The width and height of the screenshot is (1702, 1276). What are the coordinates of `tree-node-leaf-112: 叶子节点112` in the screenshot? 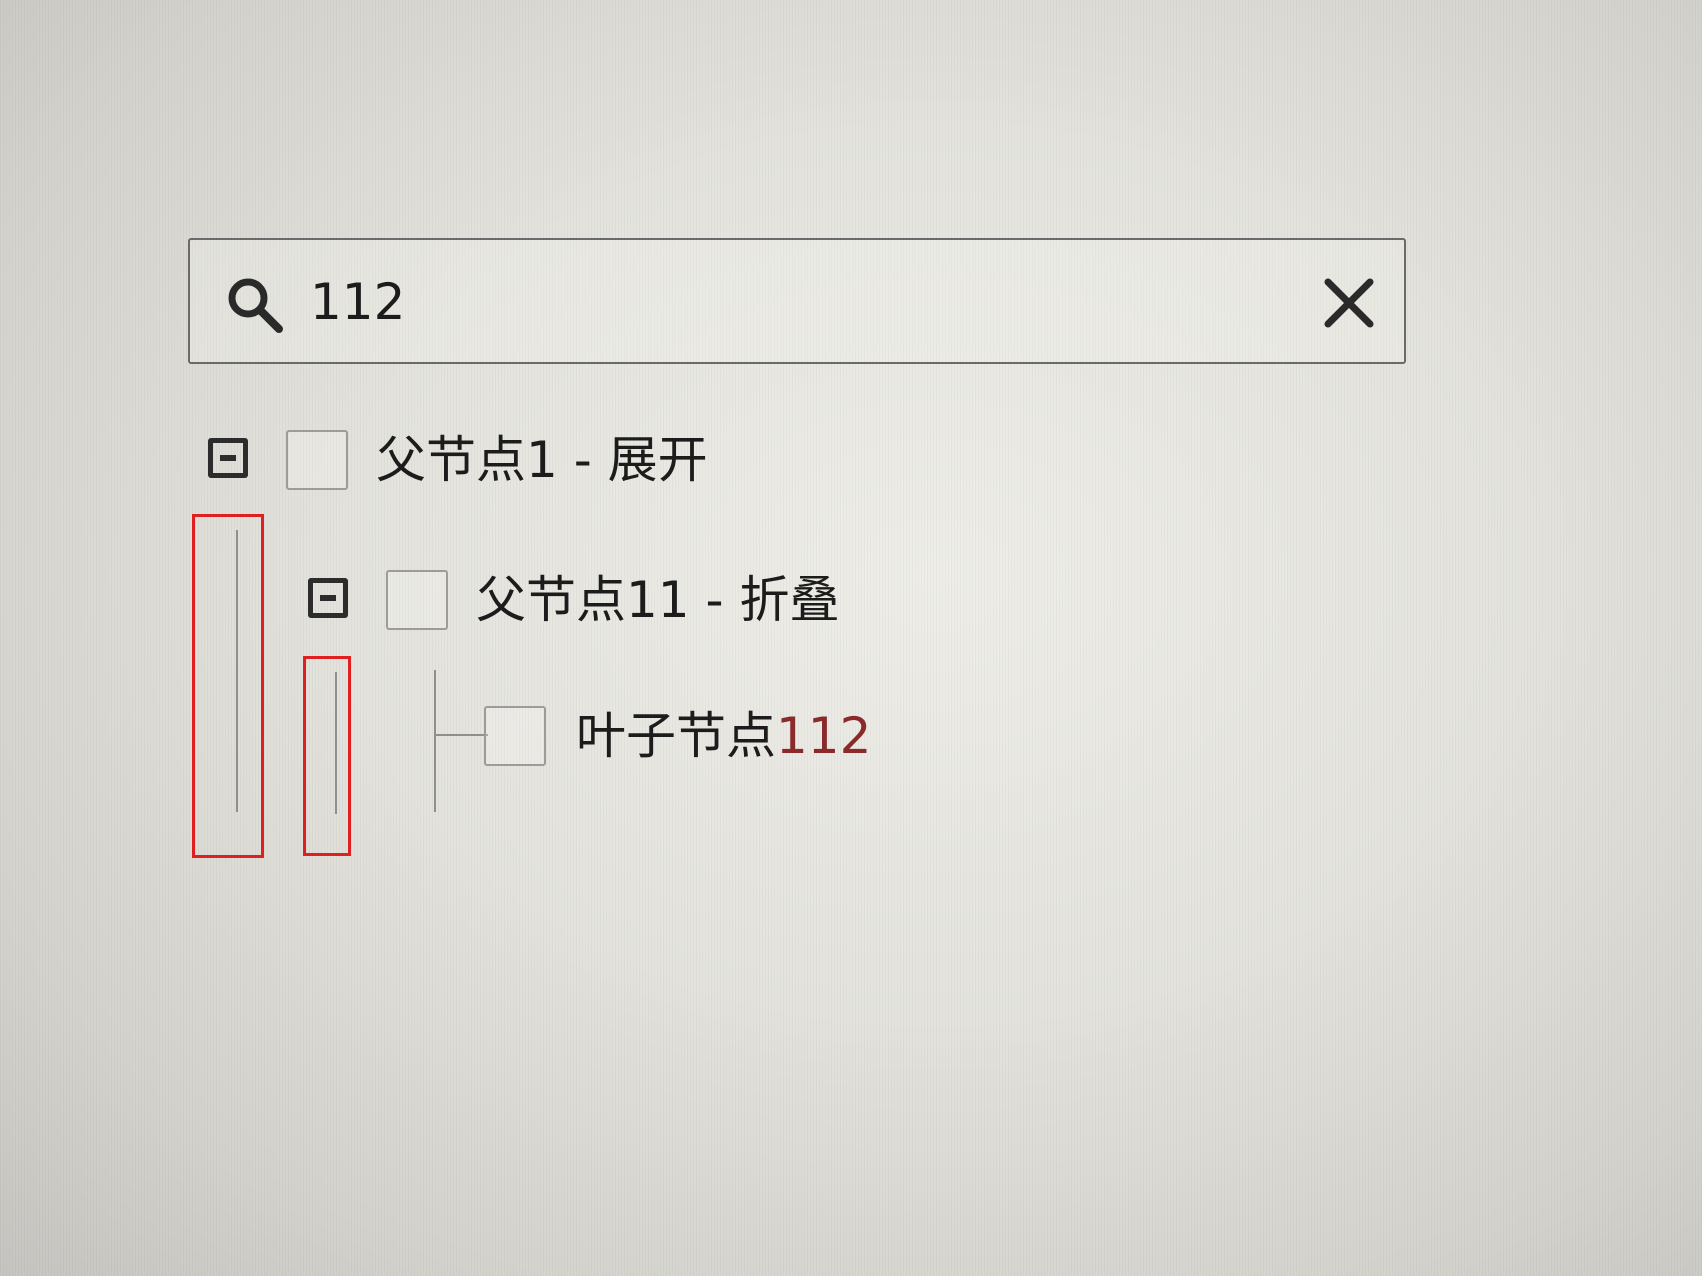 It's located at (834, 739).